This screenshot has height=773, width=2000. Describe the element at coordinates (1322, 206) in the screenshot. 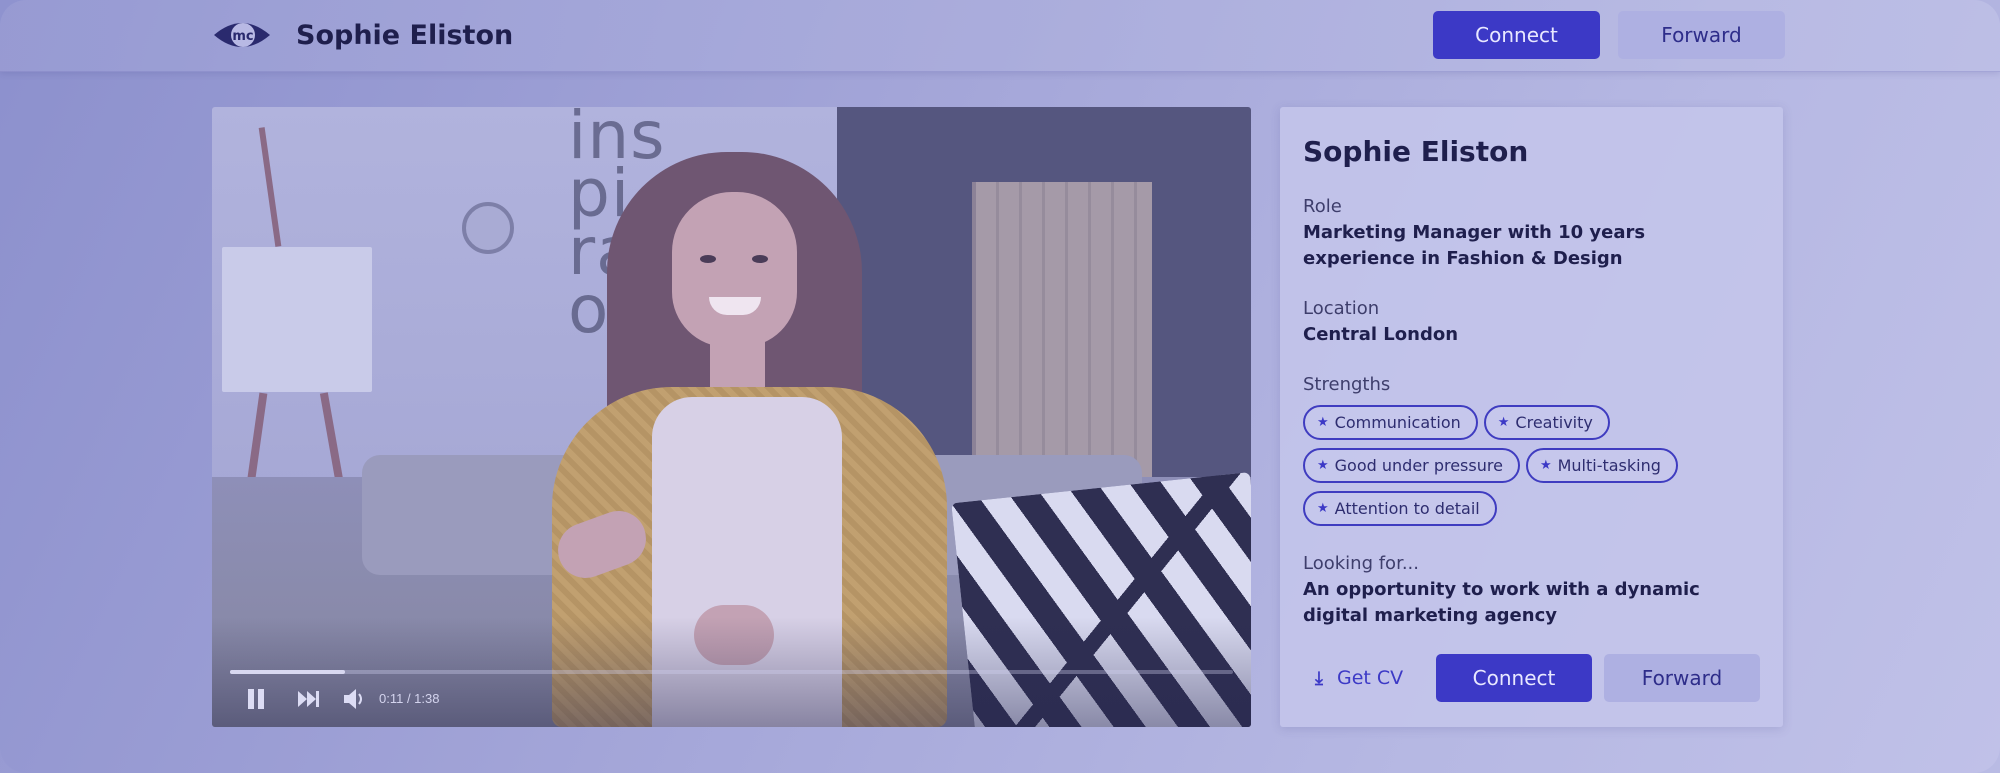

I see `role-label: Role` at that location.